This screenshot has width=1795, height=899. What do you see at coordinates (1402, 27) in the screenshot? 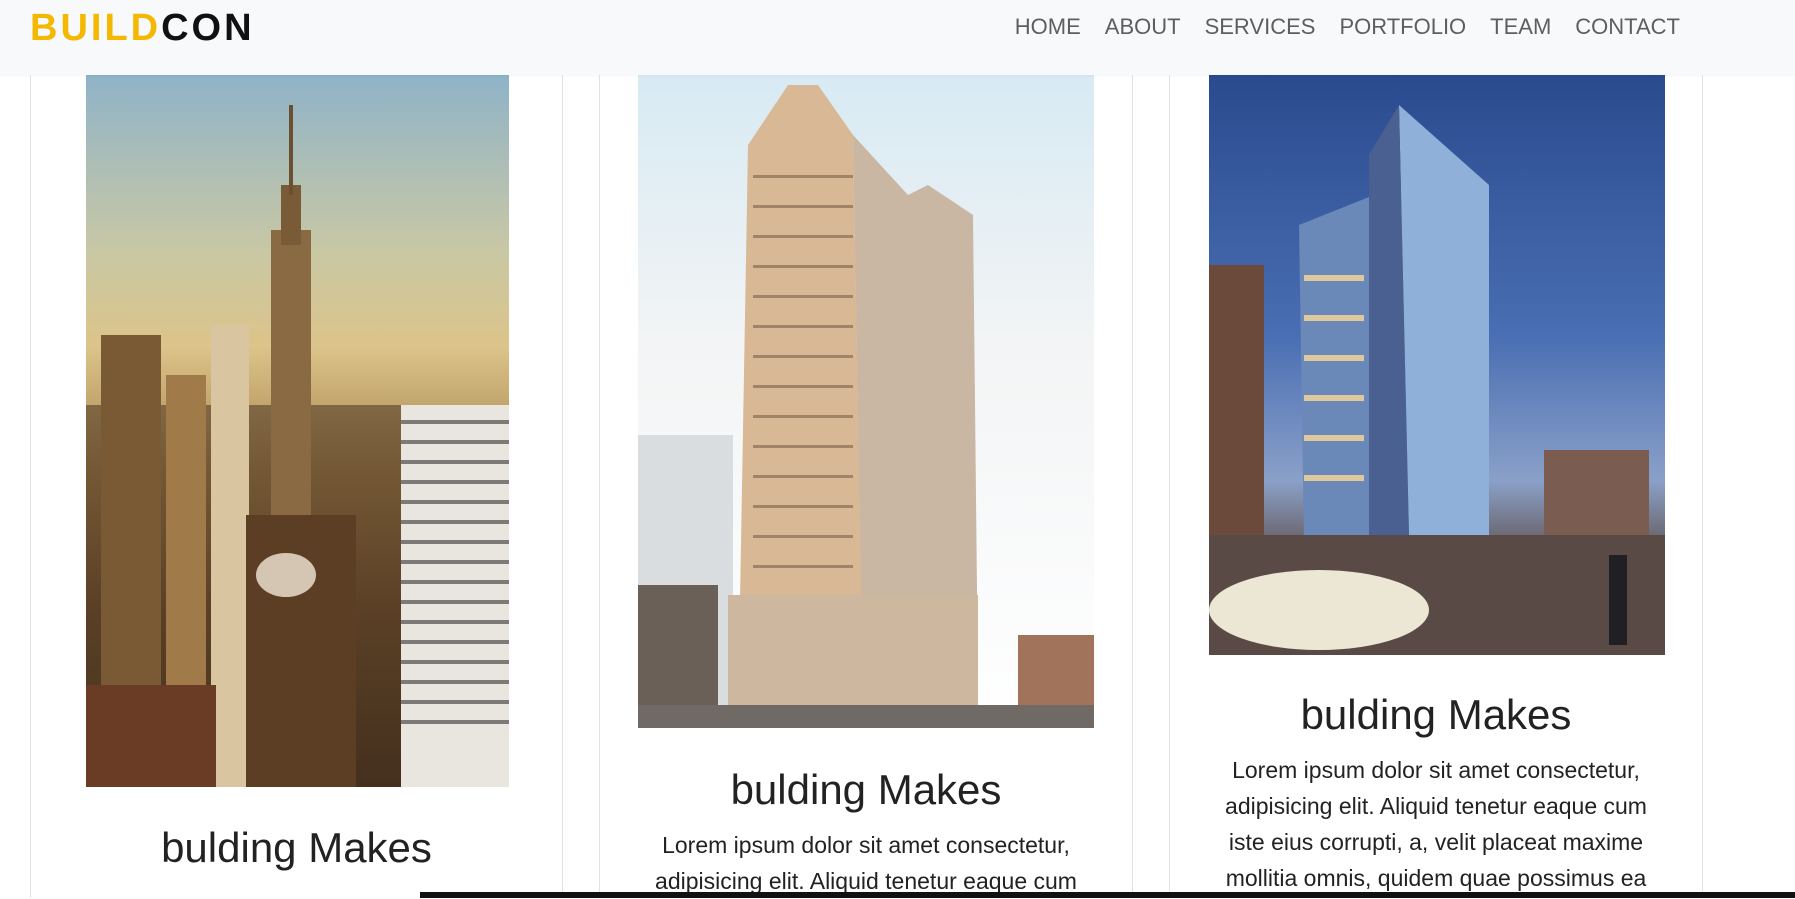
I see `nav-item-portfolio: PORTFOLIO` at bounding box center [1402, 27].